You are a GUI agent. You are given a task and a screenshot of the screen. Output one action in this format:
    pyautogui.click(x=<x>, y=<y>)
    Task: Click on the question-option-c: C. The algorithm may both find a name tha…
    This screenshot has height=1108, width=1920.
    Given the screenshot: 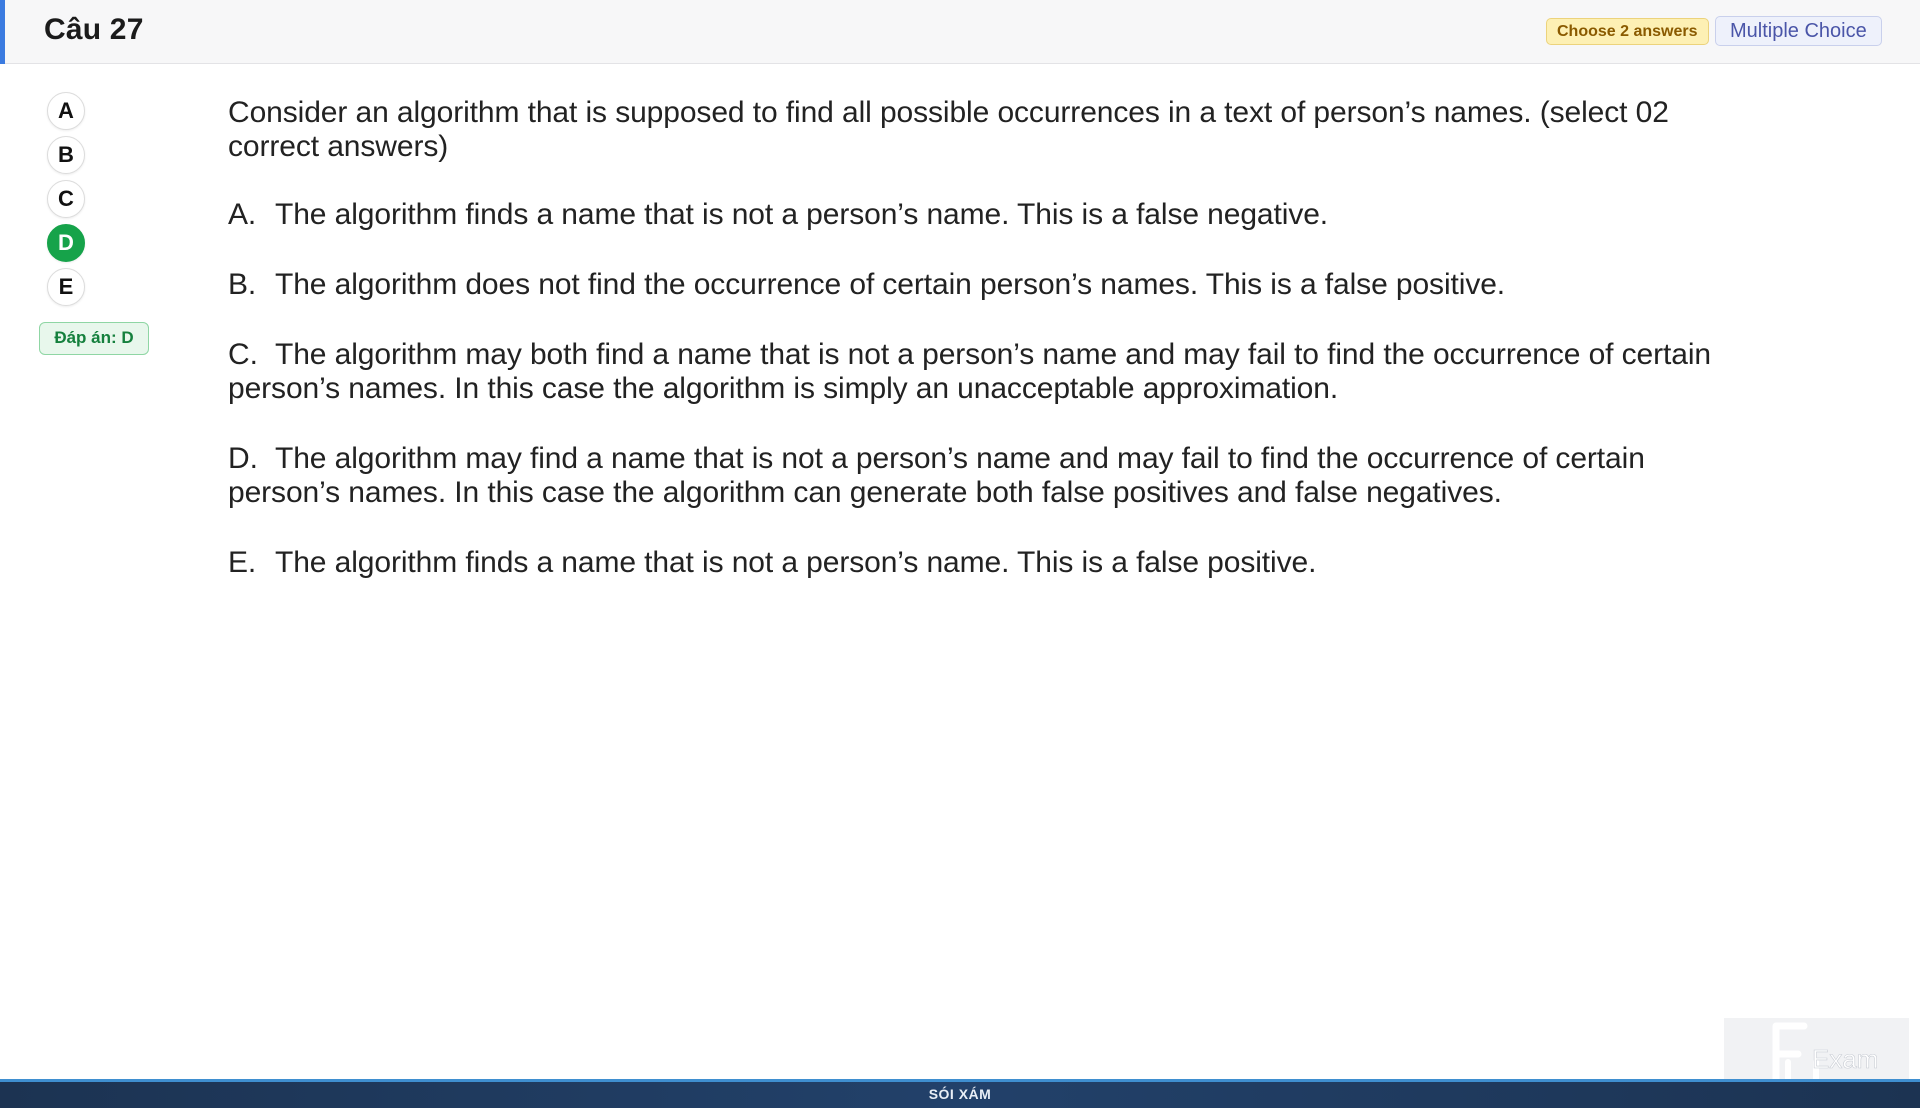 What is the action you would take?
    pyautogui.click(x=988, y=372)
    